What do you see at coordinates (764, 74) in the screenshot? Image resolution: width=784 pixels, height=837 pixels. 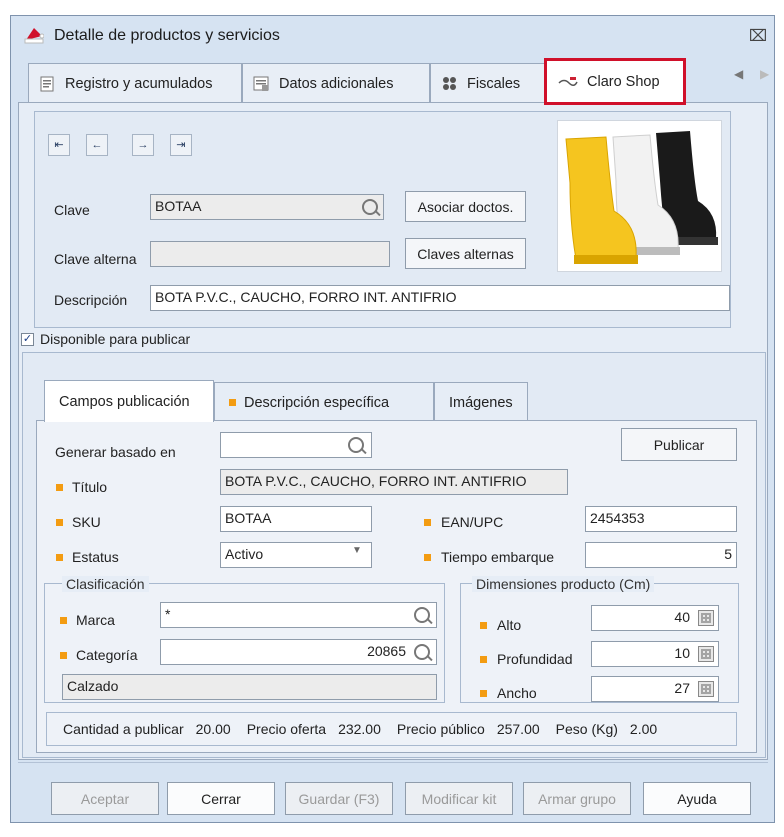 I see `tab-scroll-right-icon: ▶` at bounding box center [764, 74].